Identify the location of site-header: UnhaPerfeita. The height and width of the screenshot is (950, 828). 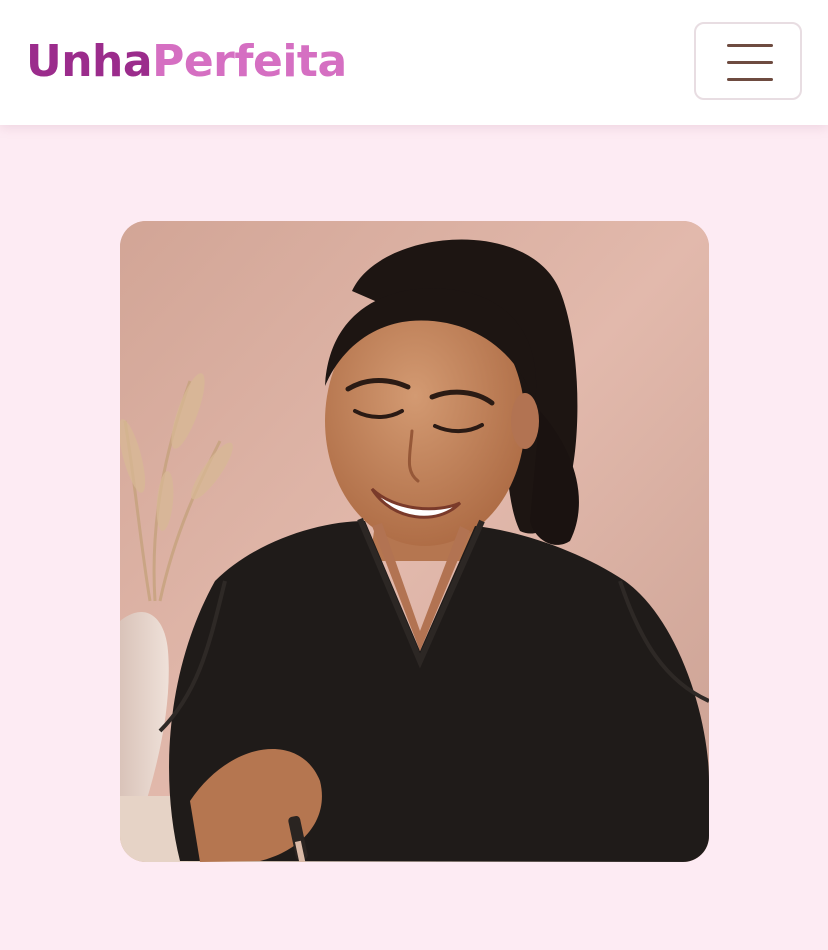
(414, 62).